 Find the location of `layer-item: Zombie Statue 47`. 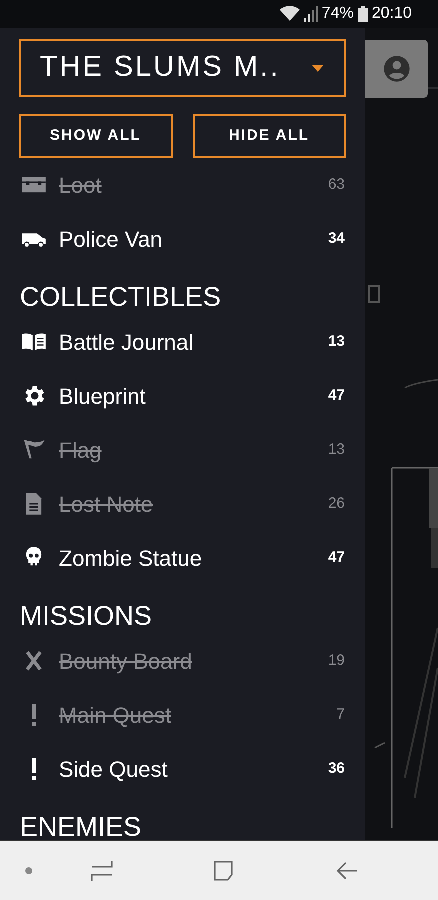

layer-item: Zombie Statue 47 is located at coordinates (182, 558).